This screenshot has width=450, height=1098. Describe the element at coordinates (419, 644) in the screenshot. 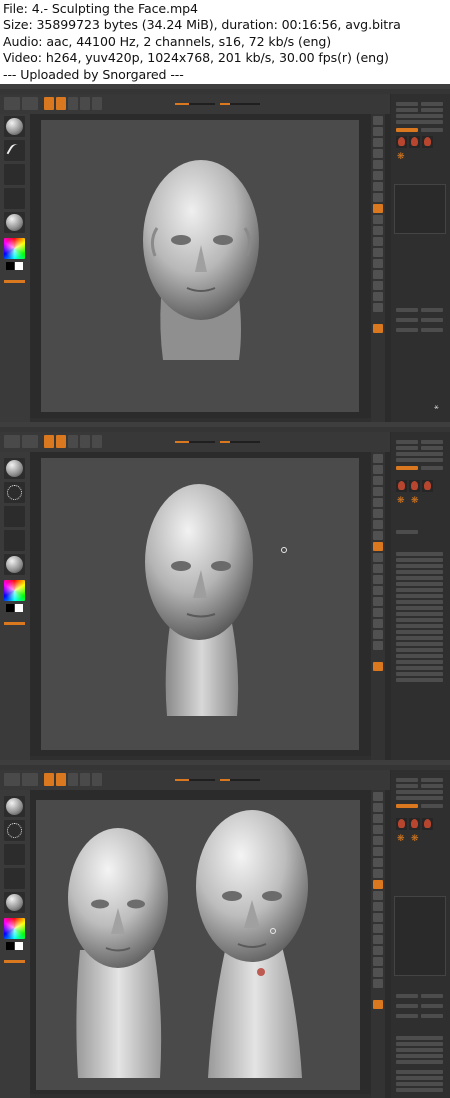

I see `vector-displacement-menu` at that location.